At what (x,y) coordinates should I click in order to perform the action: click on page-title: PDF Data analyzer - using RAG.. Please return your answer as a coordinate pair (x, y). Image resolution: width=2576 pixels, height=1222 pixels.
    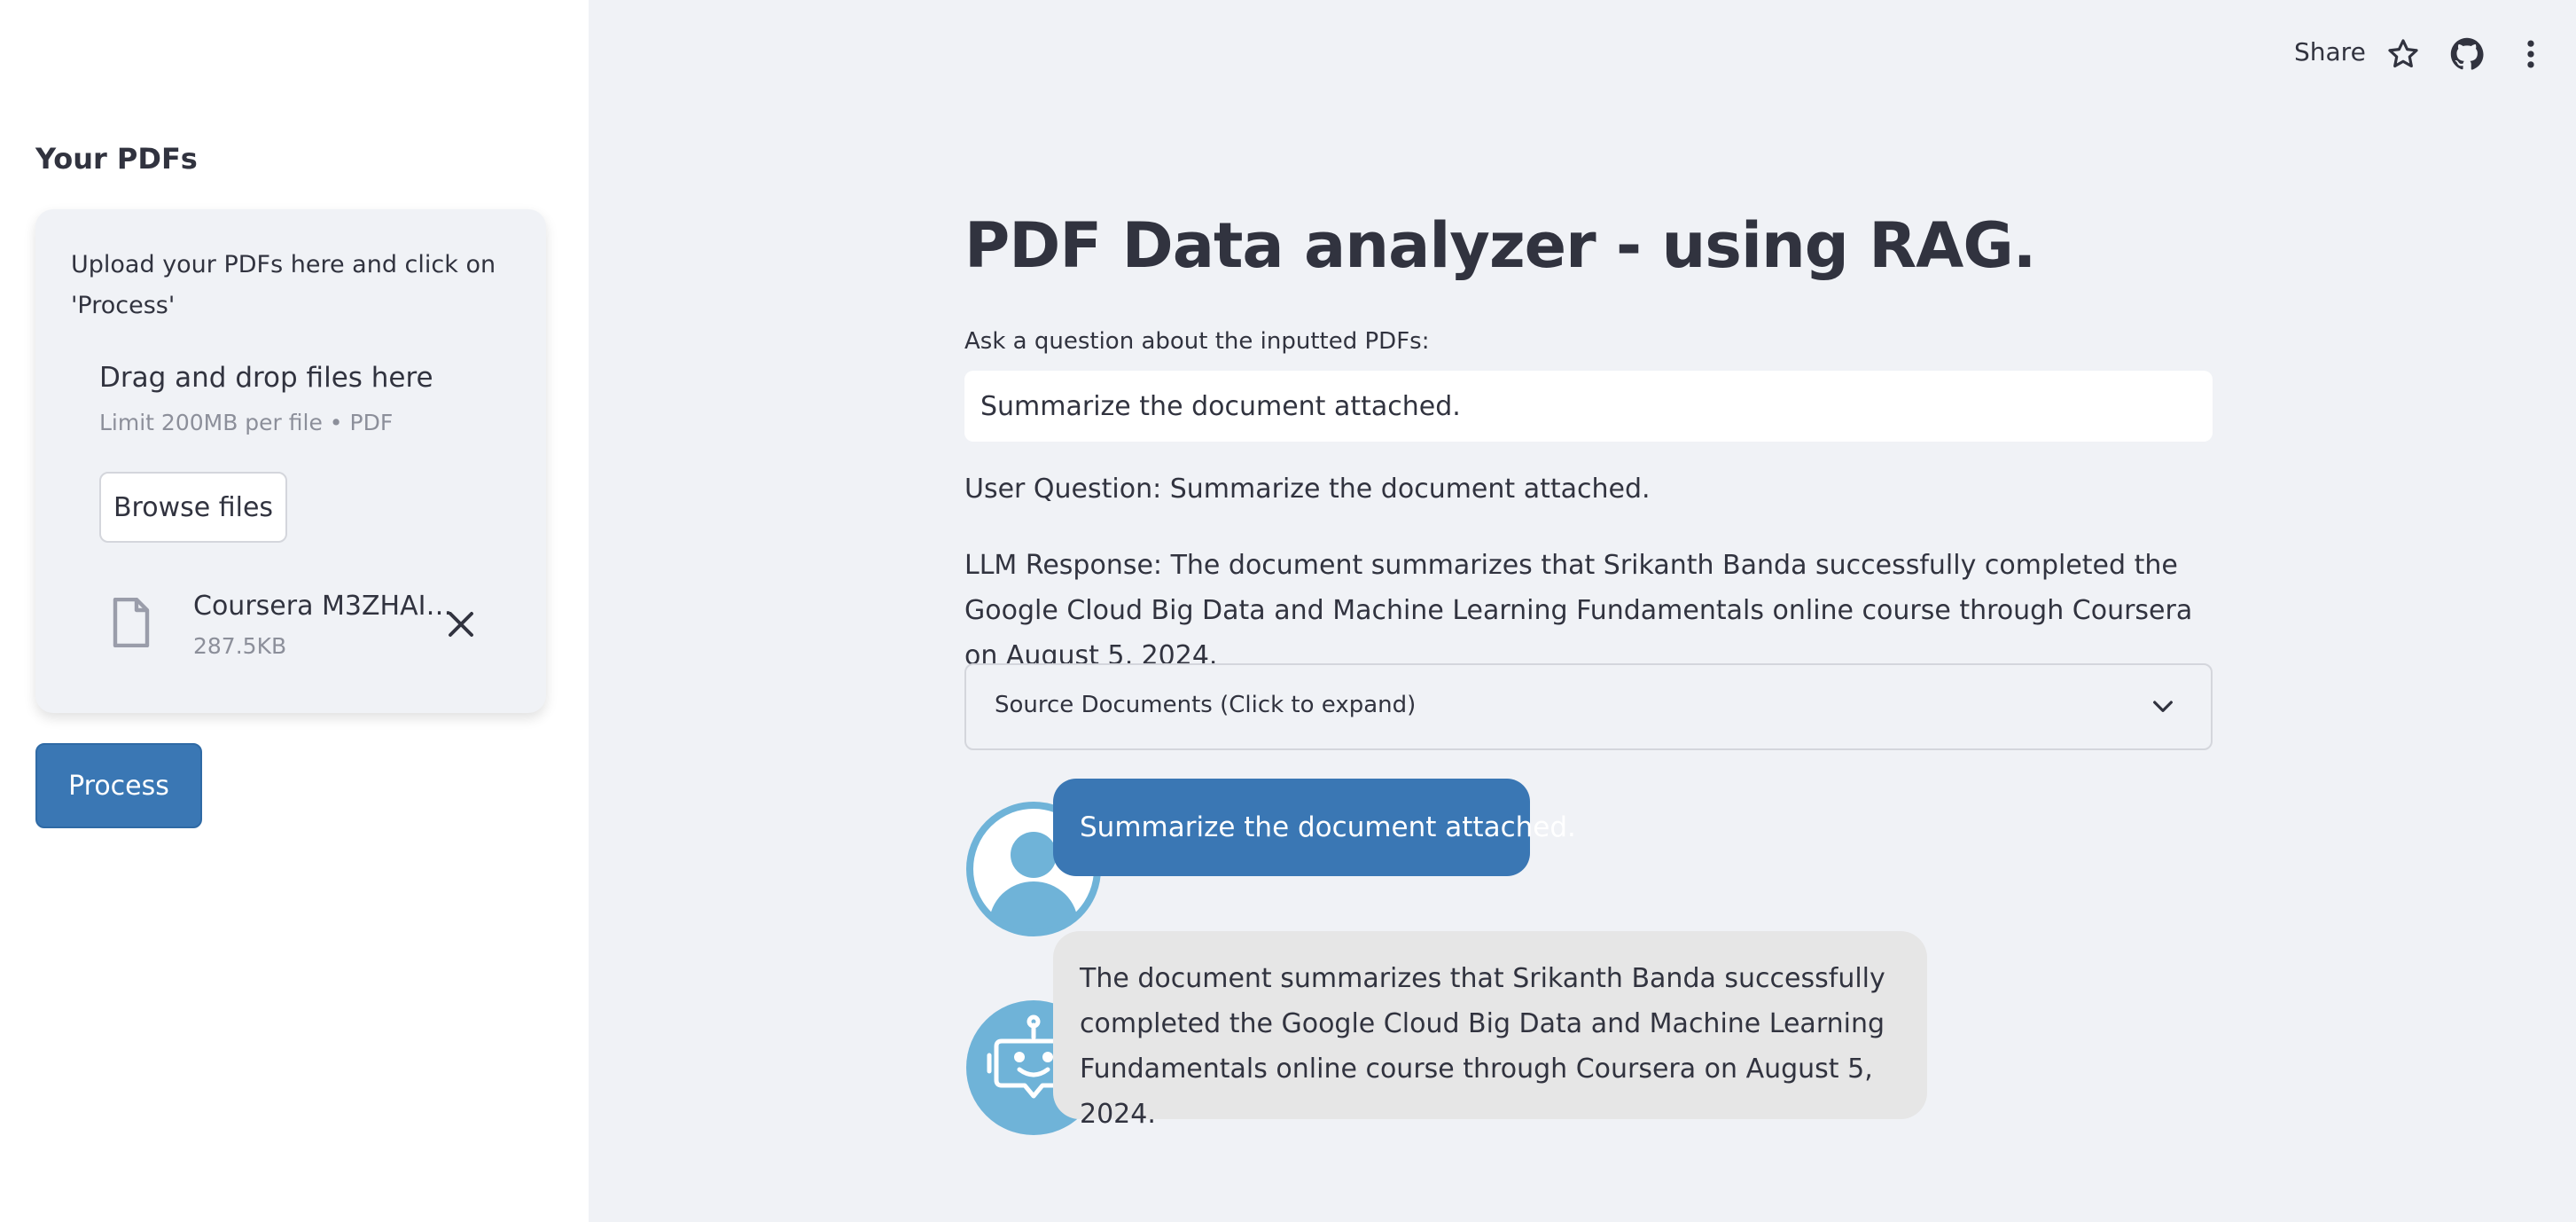
    Looking at the image, I should click on (1500, 245).